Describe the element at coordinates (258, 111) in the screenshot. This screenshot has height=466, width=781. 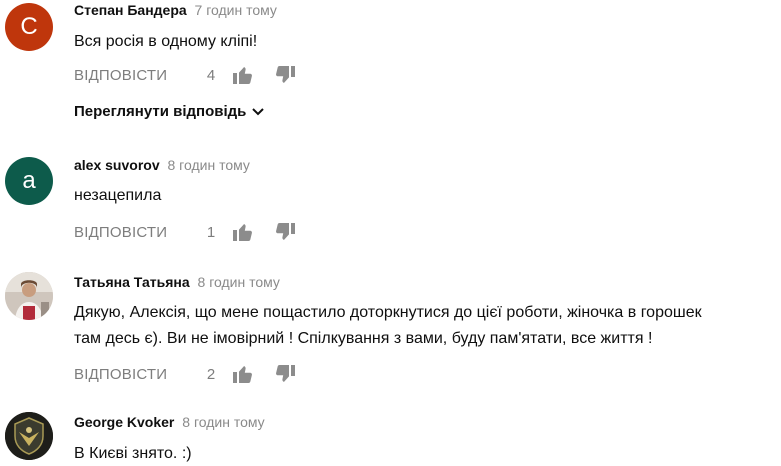
I see `chevron-down-icon` at that location.